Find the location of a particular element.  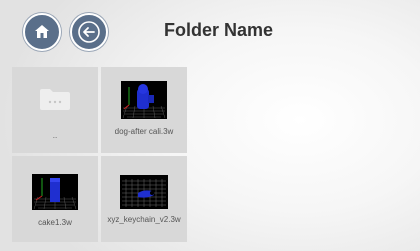

file-tile-keychain: xyz_keychain_v2.3w is located at coordinates (144, 199).